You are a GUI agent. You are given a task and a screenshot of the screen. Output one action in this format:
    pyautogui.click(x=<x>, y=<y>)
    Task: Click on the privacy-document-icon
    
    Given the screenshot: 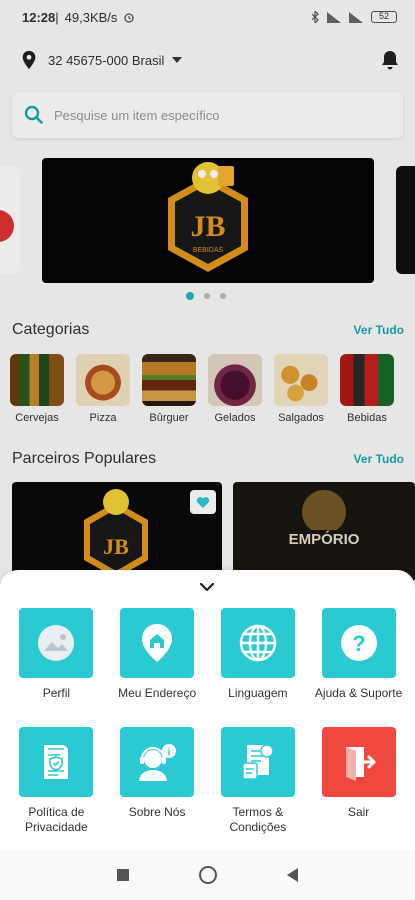 What is the action you would take?
    pyautogui.click(x=56, y=762)
    